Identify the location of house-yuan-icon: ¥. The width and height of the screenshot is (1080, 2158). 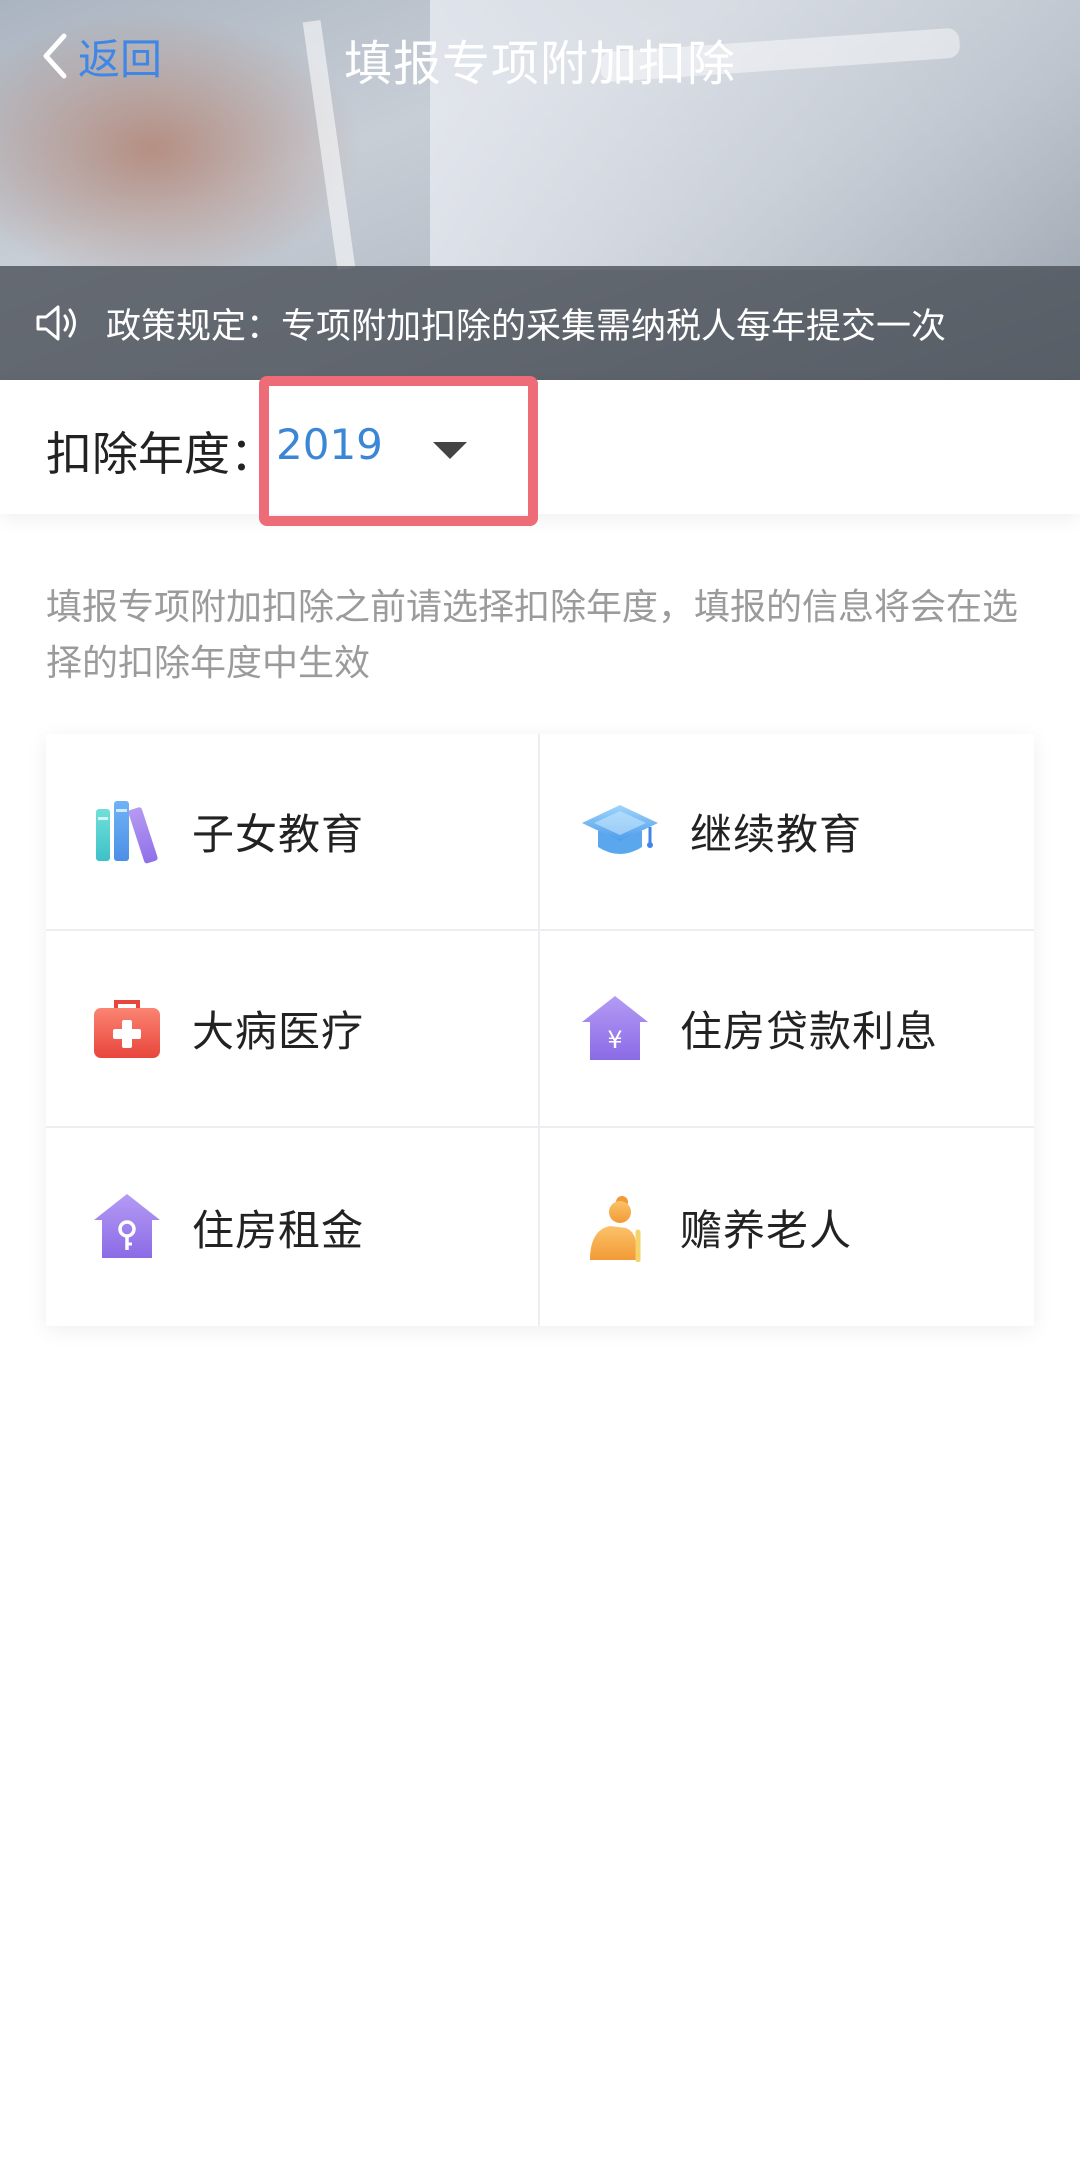
(615, 1027).